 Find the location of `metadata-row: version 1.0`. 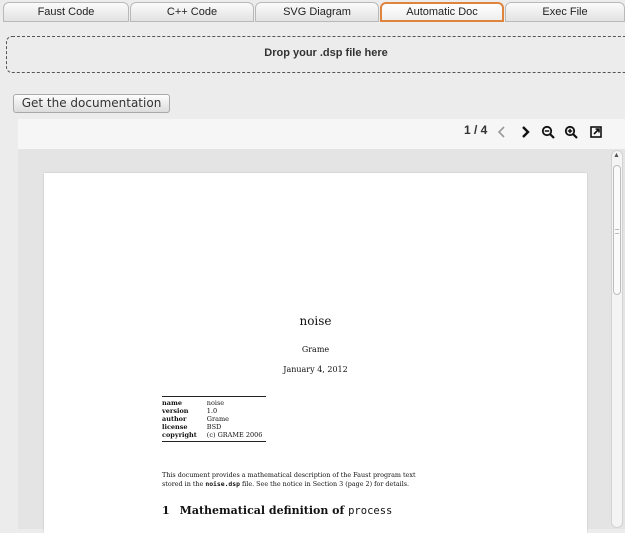

metadata-row: version 1.0 is located at coordinates (190, 411).